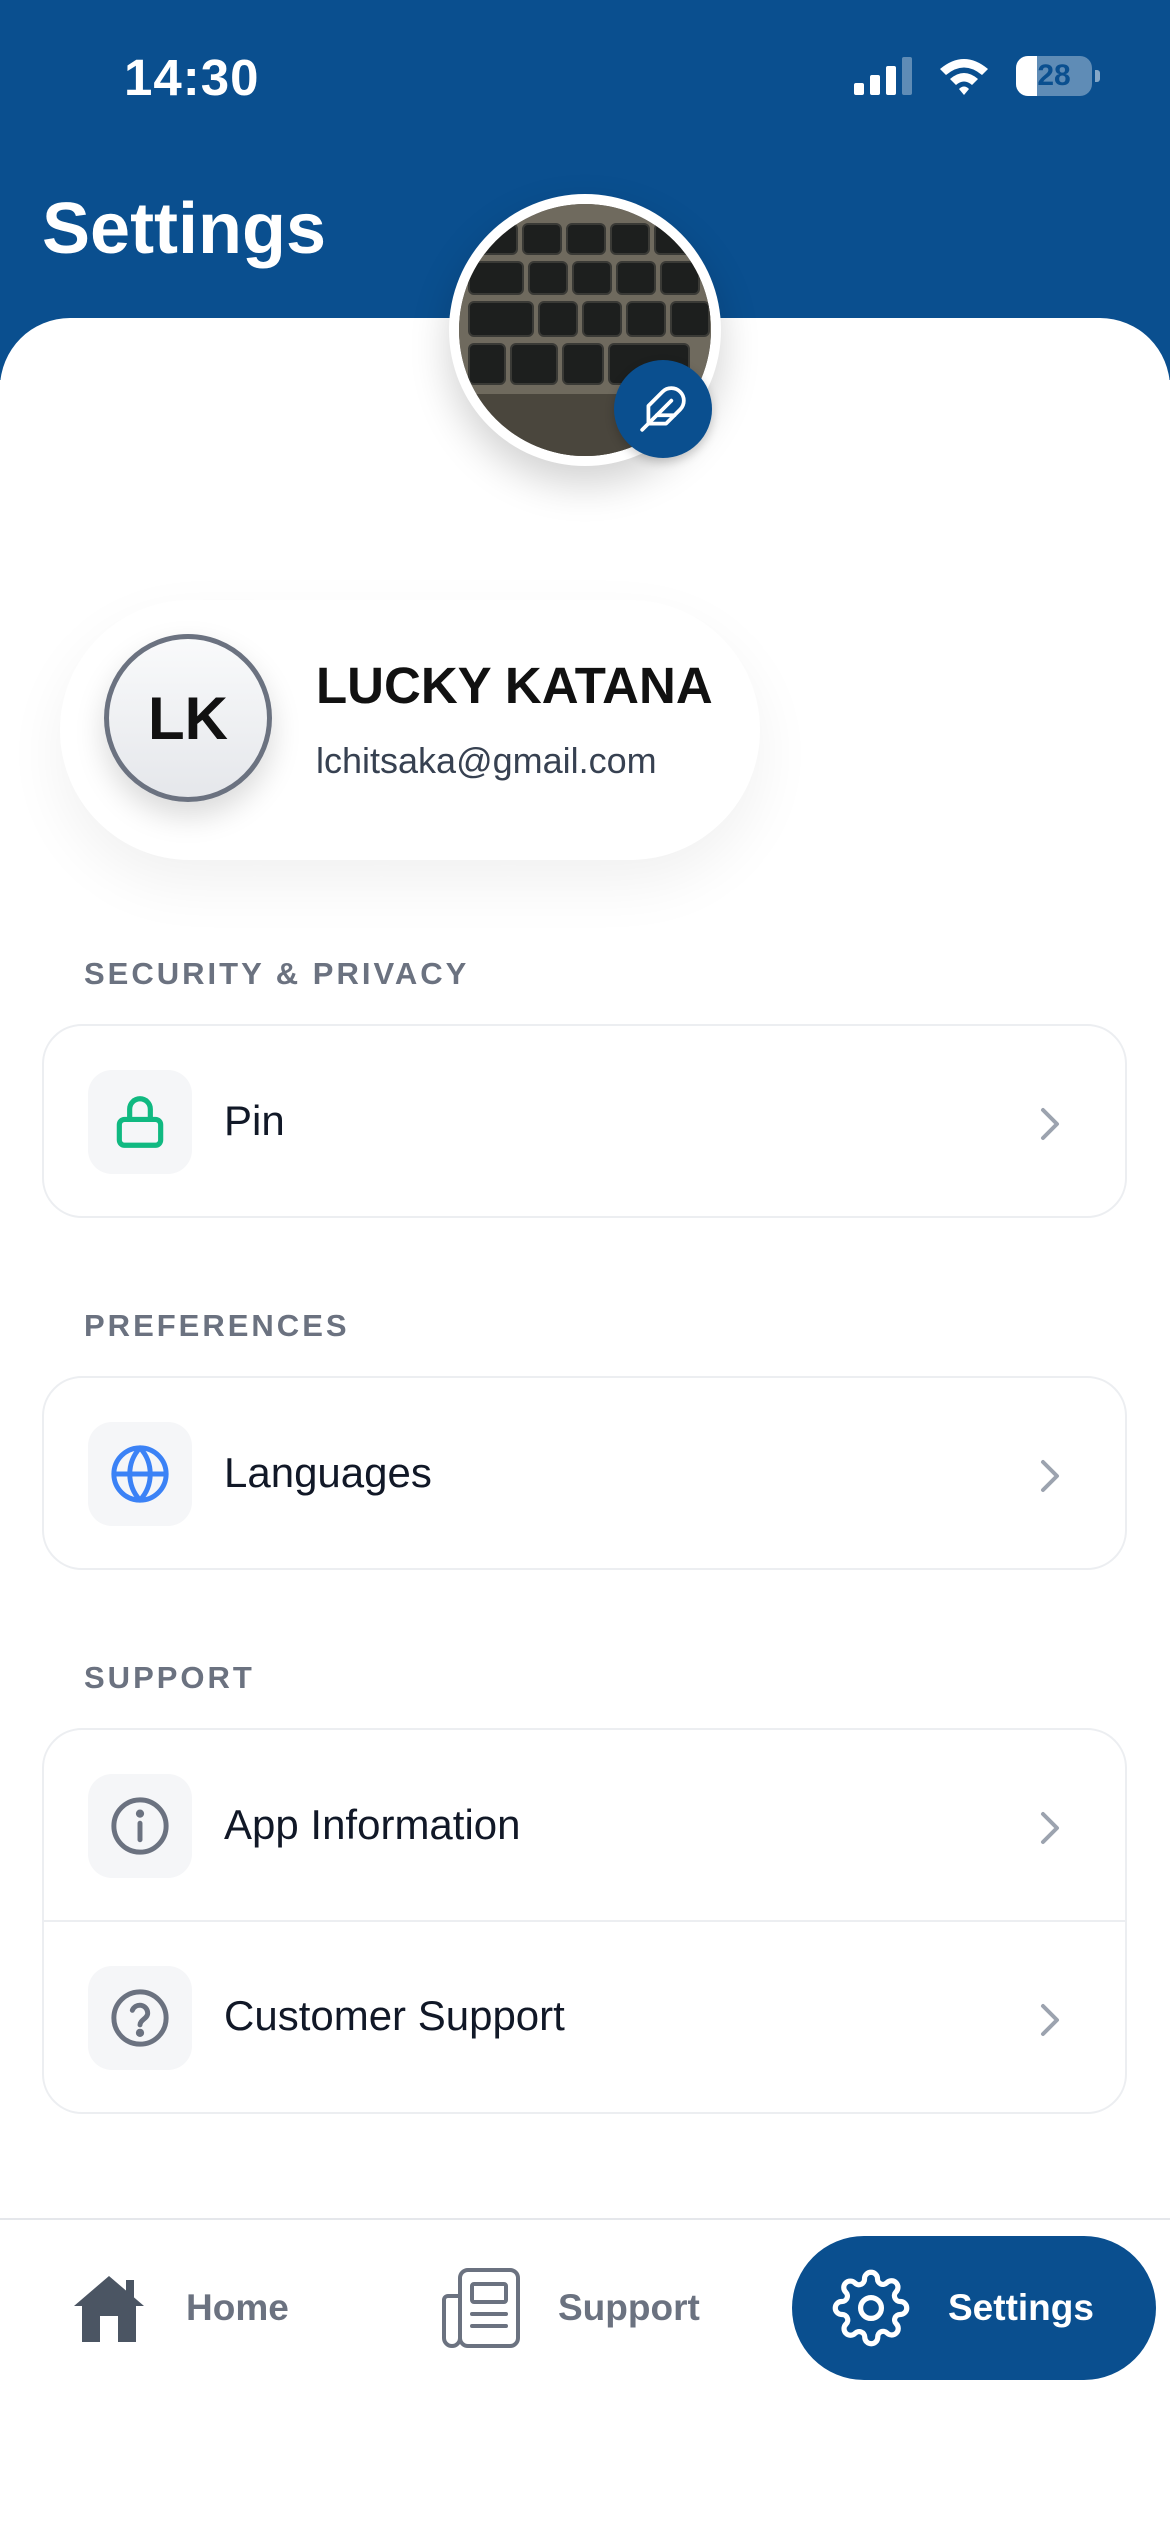  Describe the element at coordinates (584, 1825) in the screenshot. I see `settings-row-app-information: App Information` at that location.